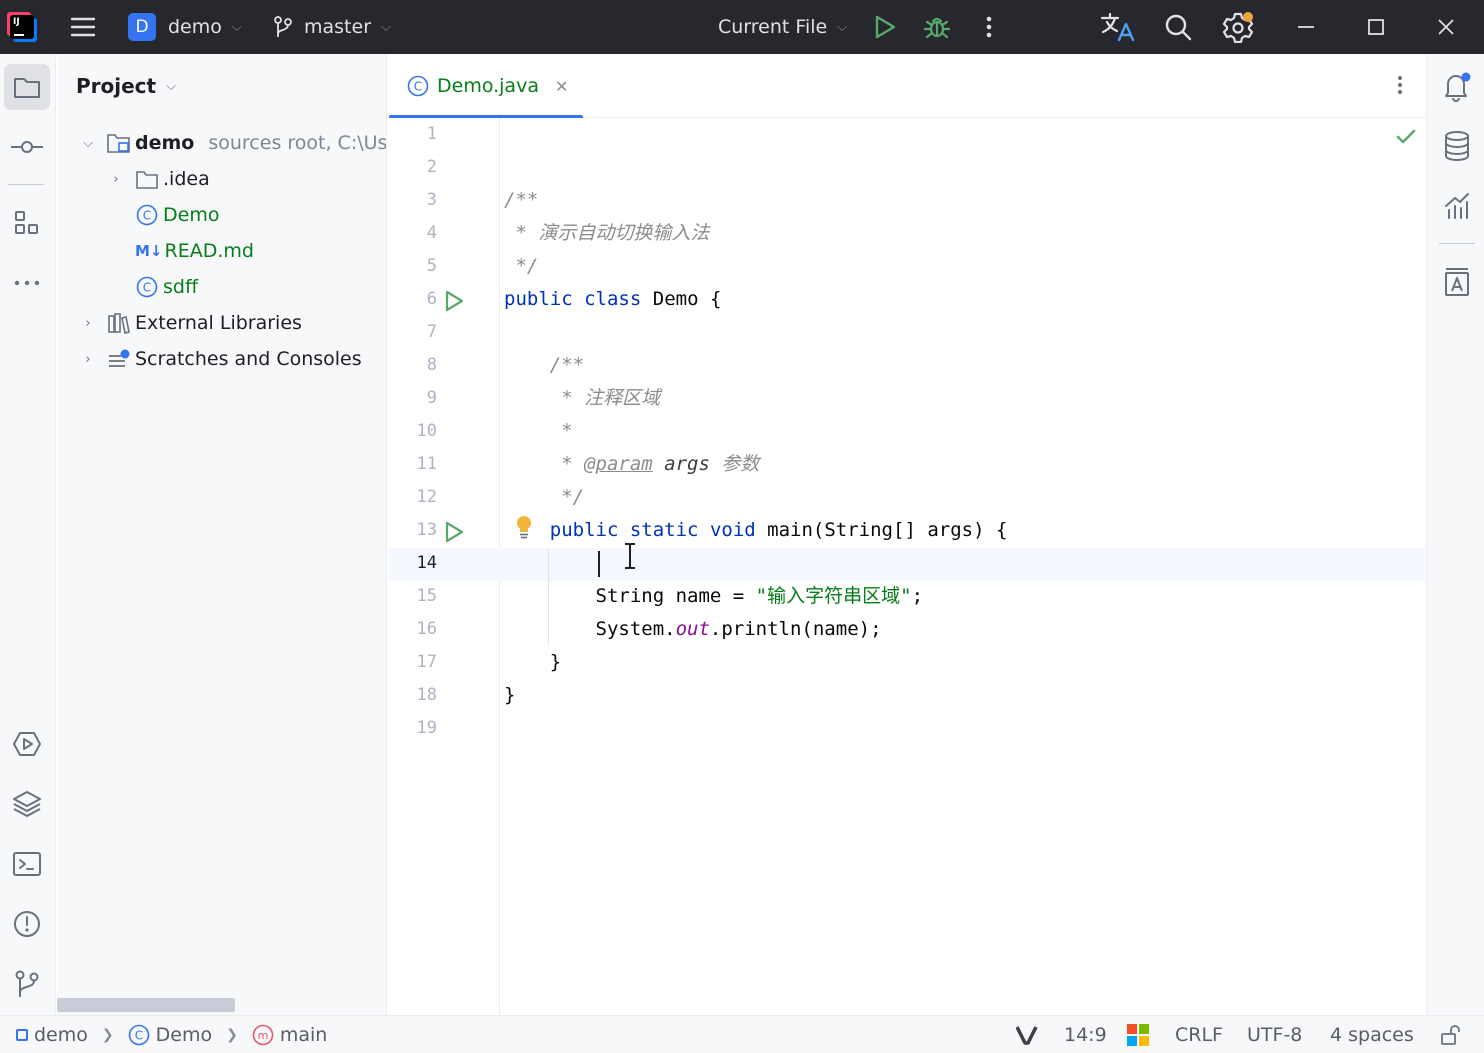 The height and width of the screenshot is (1053, 1484). I want to click on commit-tool-button, so click(27, 147).